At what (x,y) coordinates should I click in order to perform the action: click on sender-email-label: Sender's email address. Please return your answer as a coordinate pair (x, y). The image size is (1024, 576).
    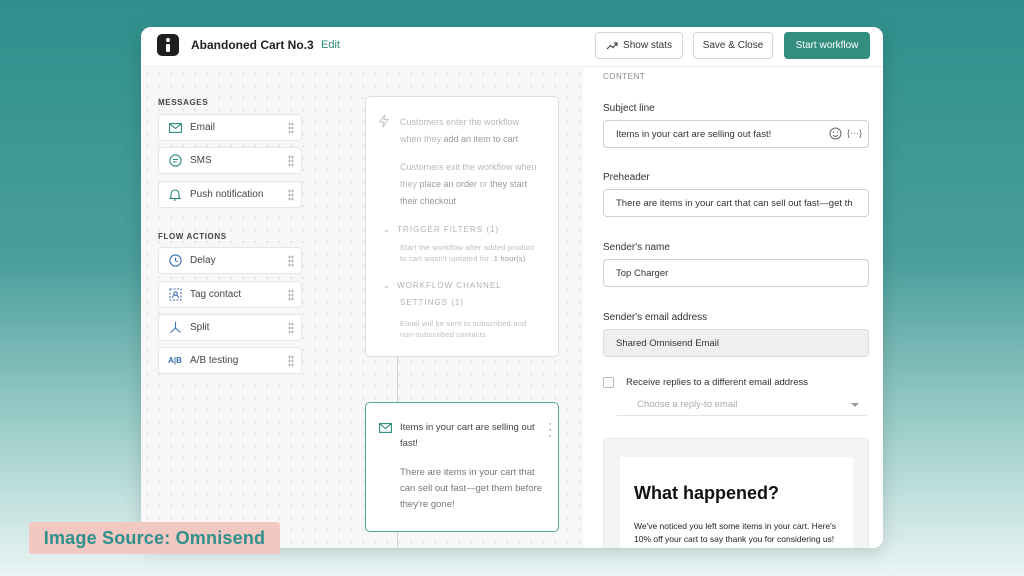
    Looking at the image, I should click on (655, 317).